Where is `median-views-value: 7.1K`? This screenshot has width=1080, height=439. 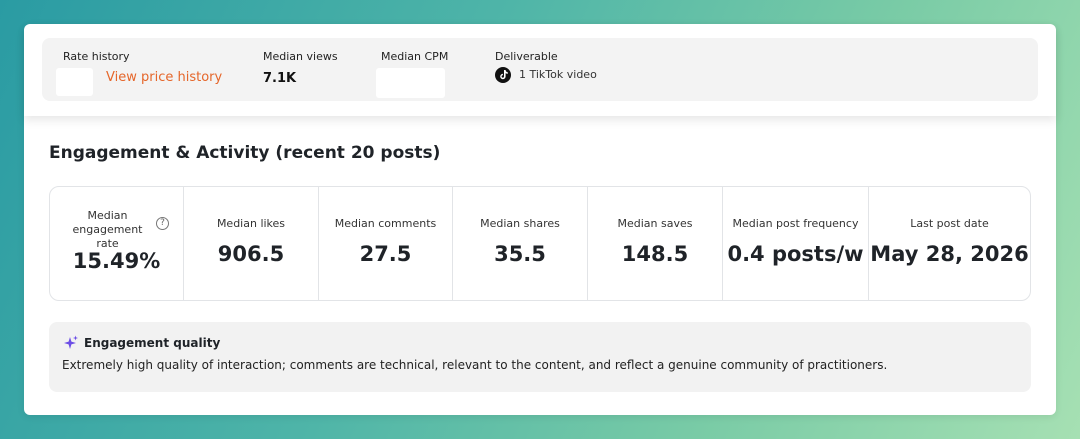
median-views-value: 7.1K is located at coordinates (280, 78).